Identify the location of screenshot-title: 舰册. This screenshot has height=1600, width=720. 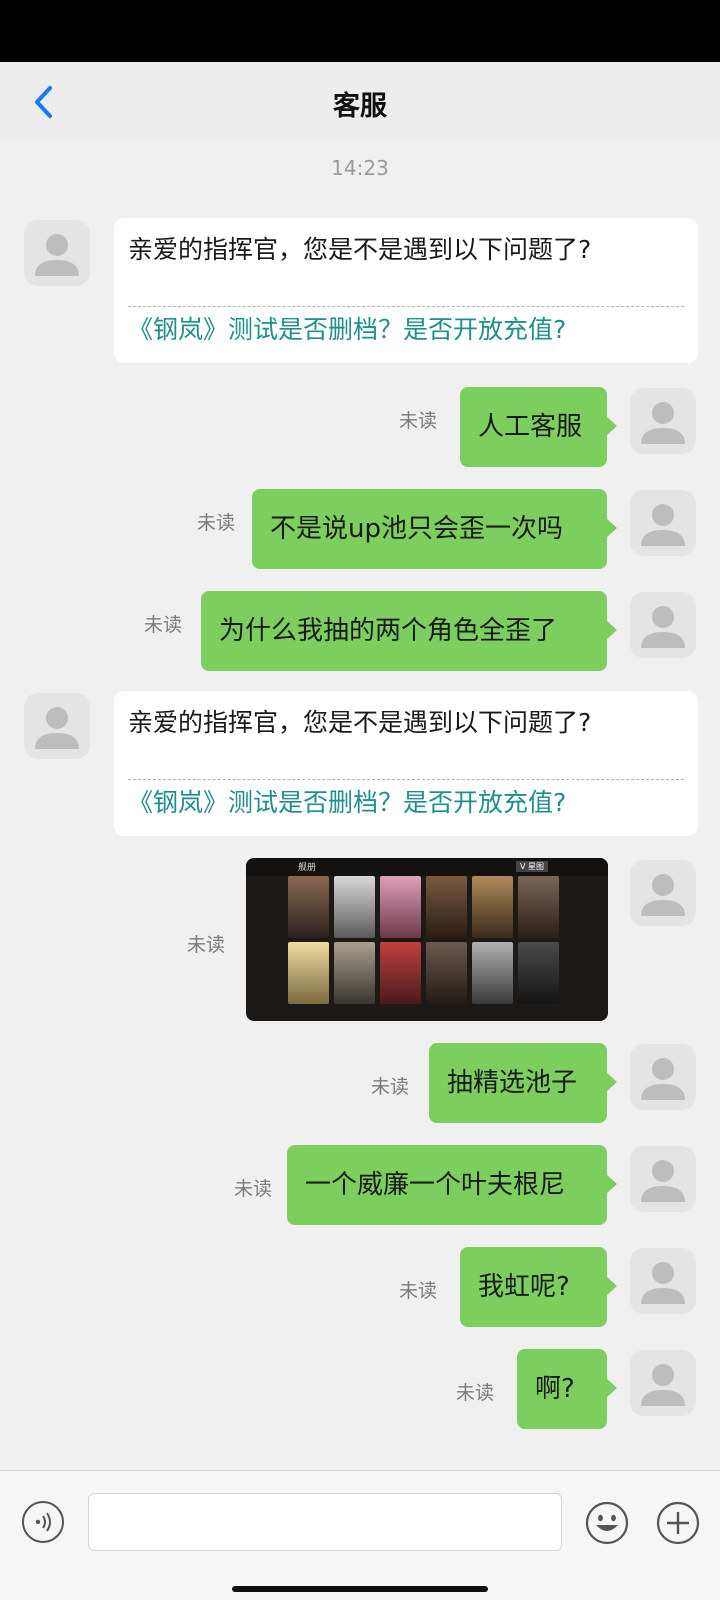
(307, 868).